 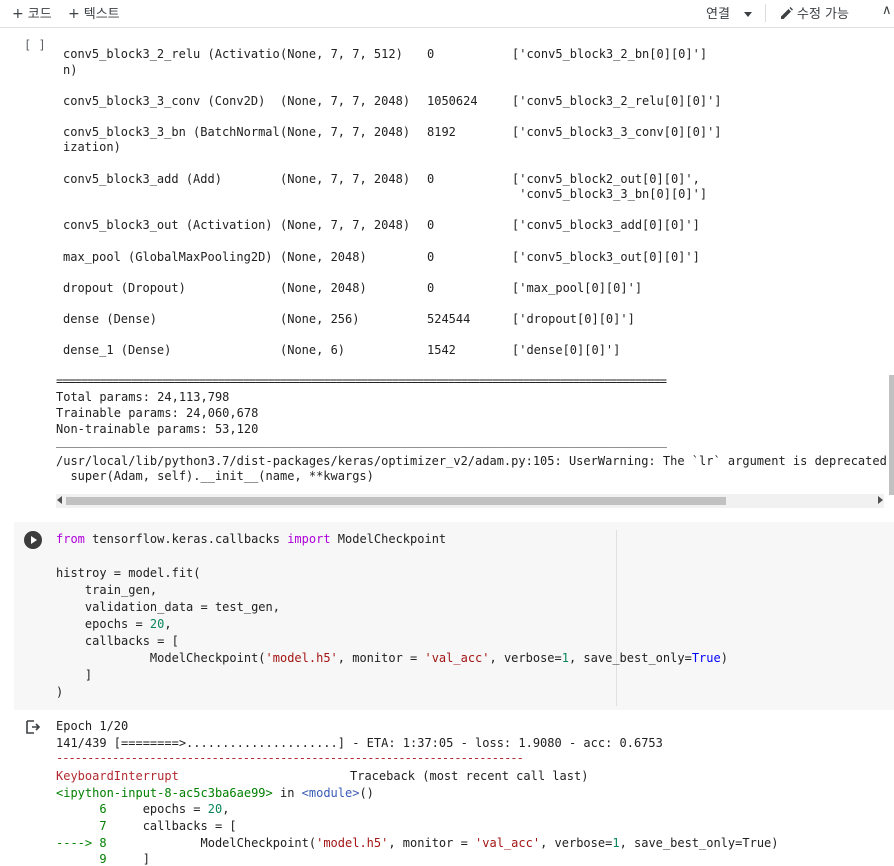 I want to click on scrollbar-thumb, so click(x=396, y=501).